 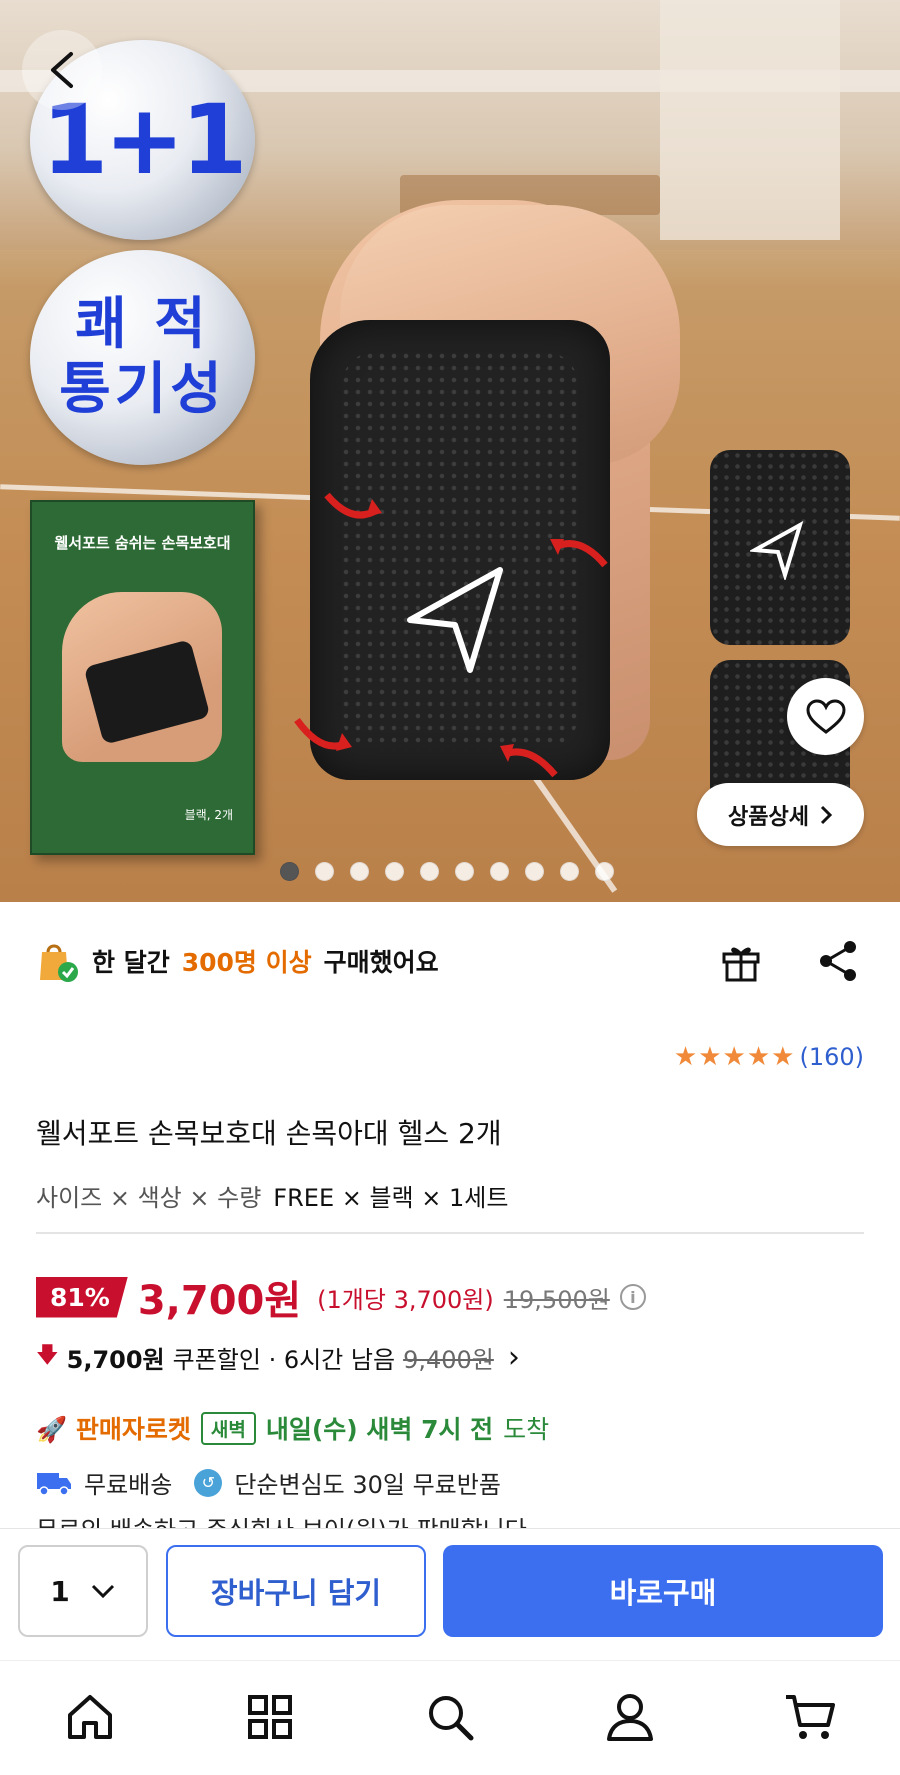 What do you see at coordinates (513, 1357) in the screenshot?
I see `chevron-right-icon: ›` at bounding box center [513, 1357].